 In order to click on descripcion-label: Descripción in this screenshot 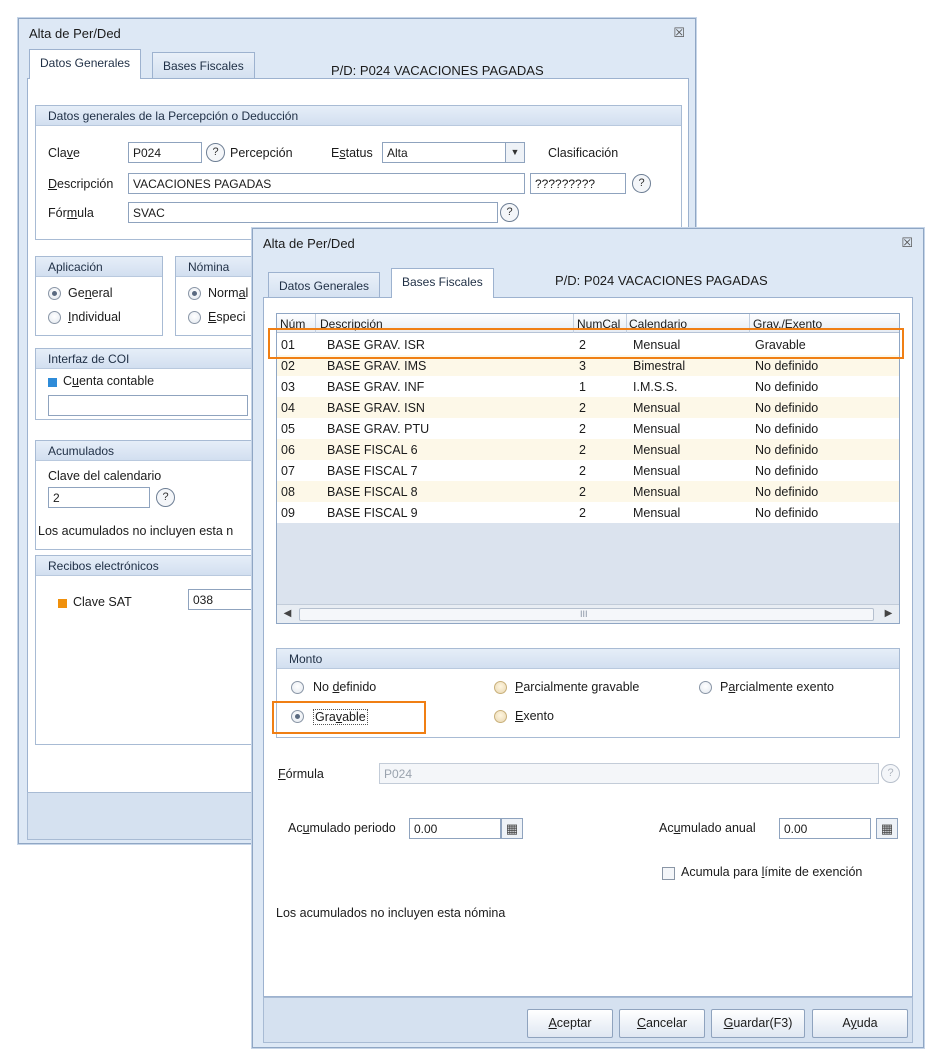, I will do `click(81, 184)`.